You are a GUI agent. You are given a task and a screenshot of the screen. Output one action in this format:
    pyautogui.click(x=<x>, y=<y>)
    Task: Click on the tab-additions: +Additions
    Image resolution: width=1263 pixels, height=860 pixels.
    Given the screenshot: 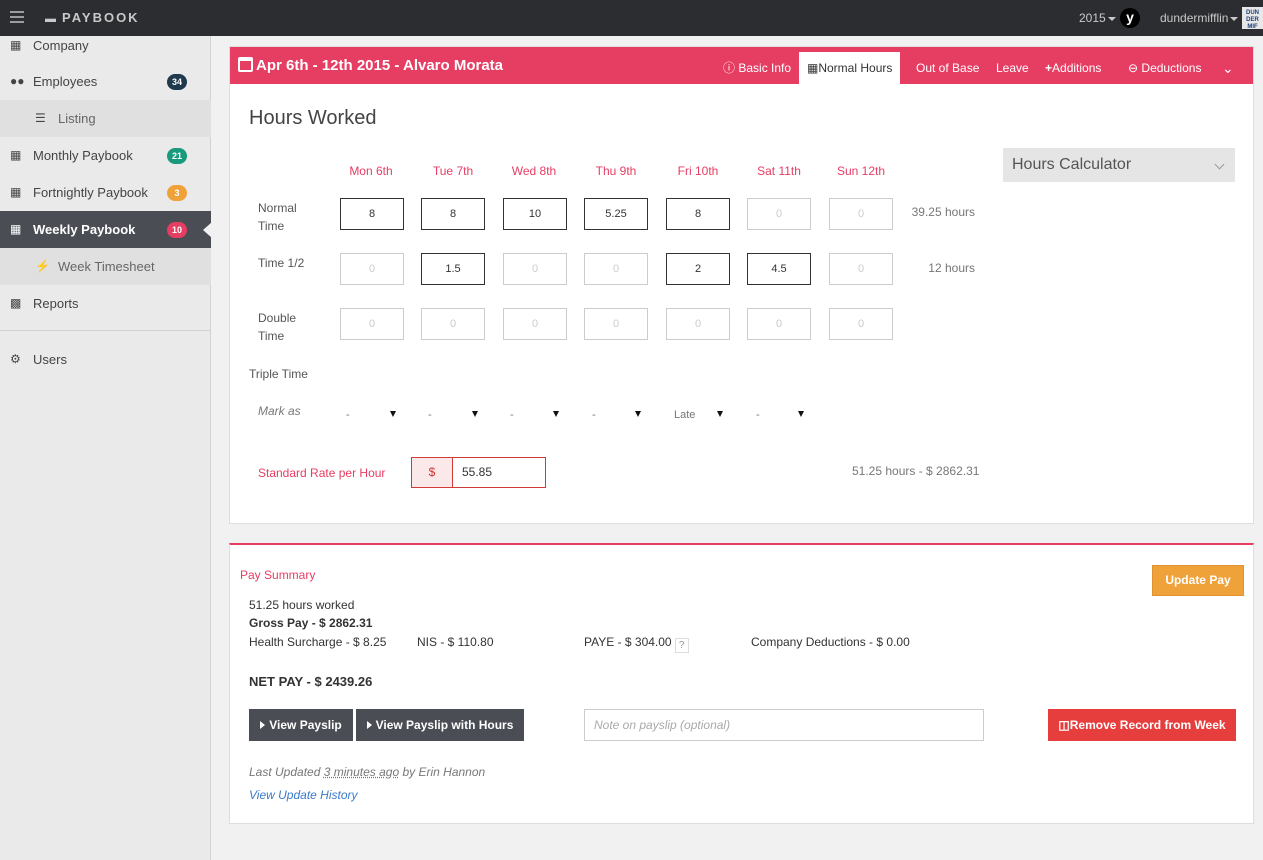 What is the action you would take?
    pyautogui.click(x=1073, y=68)
    